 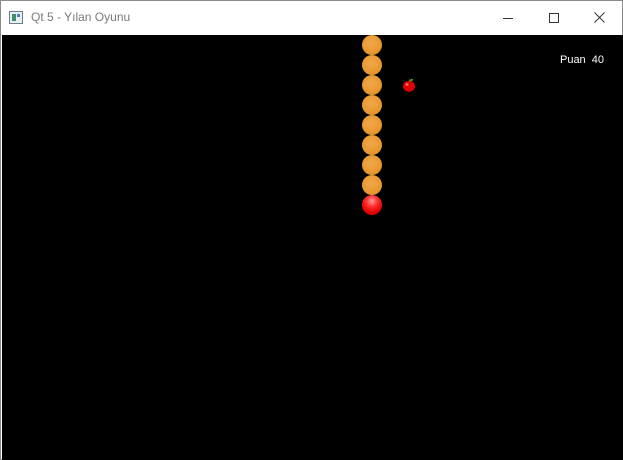 I want to click on score-label: Puan, so click(x=572, y=60).